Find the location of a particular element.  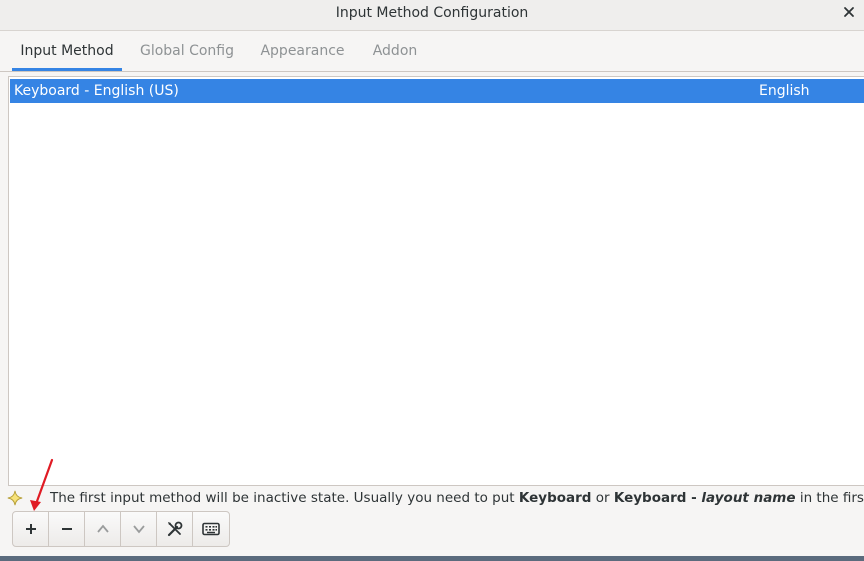

remove-input-method-button is located at coordinates (67, 529).